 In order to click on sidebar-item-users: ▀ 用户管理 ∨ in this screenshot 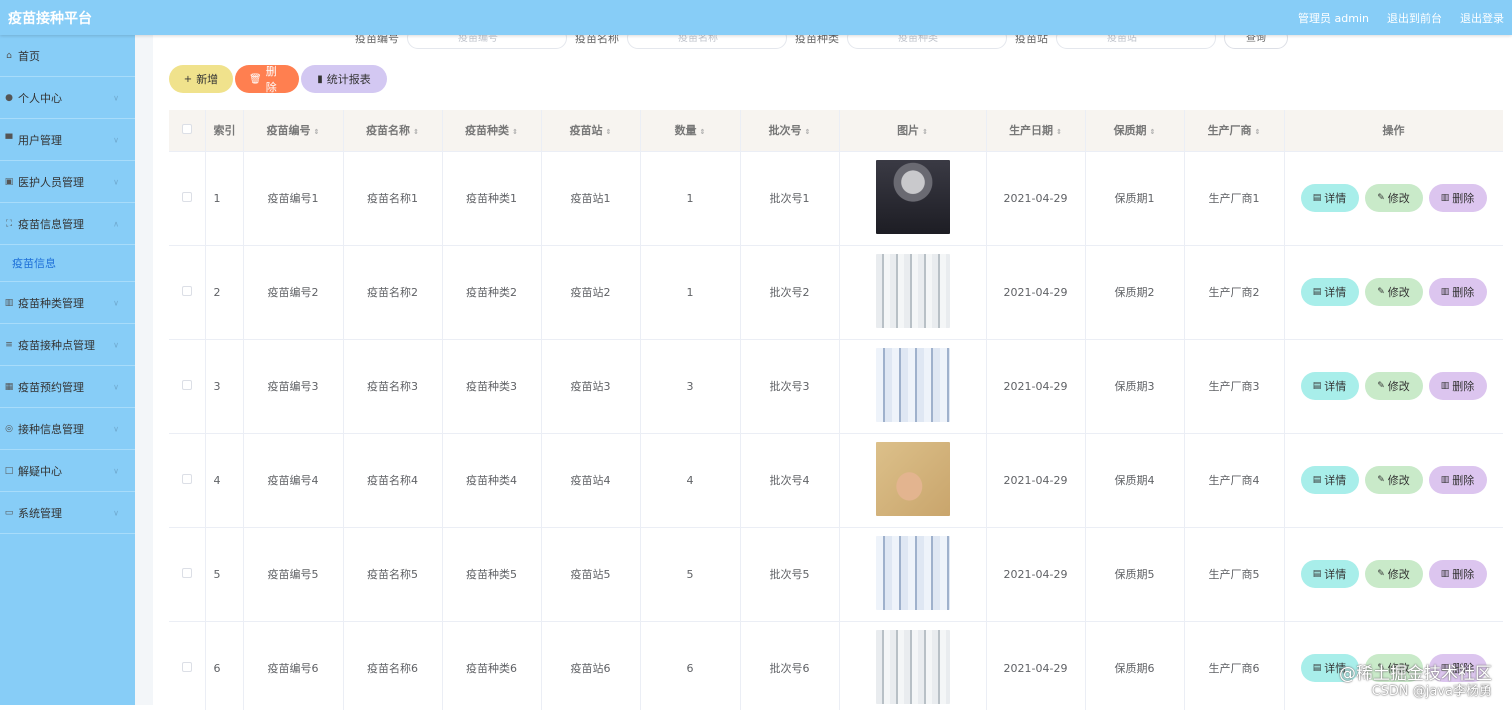, I will do `click(67, 140)`.